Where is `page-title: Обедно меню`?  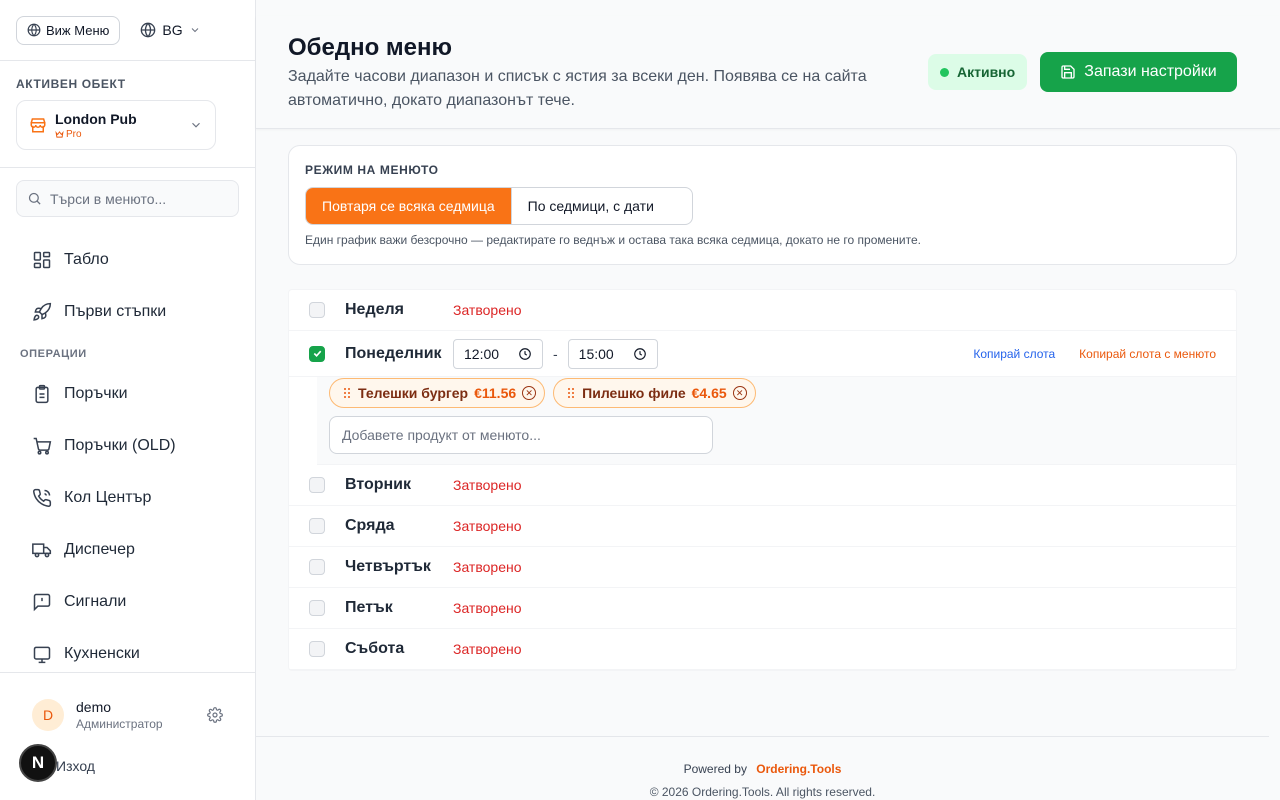
page-title: Обедно меню is located at coordinates (370, 47).